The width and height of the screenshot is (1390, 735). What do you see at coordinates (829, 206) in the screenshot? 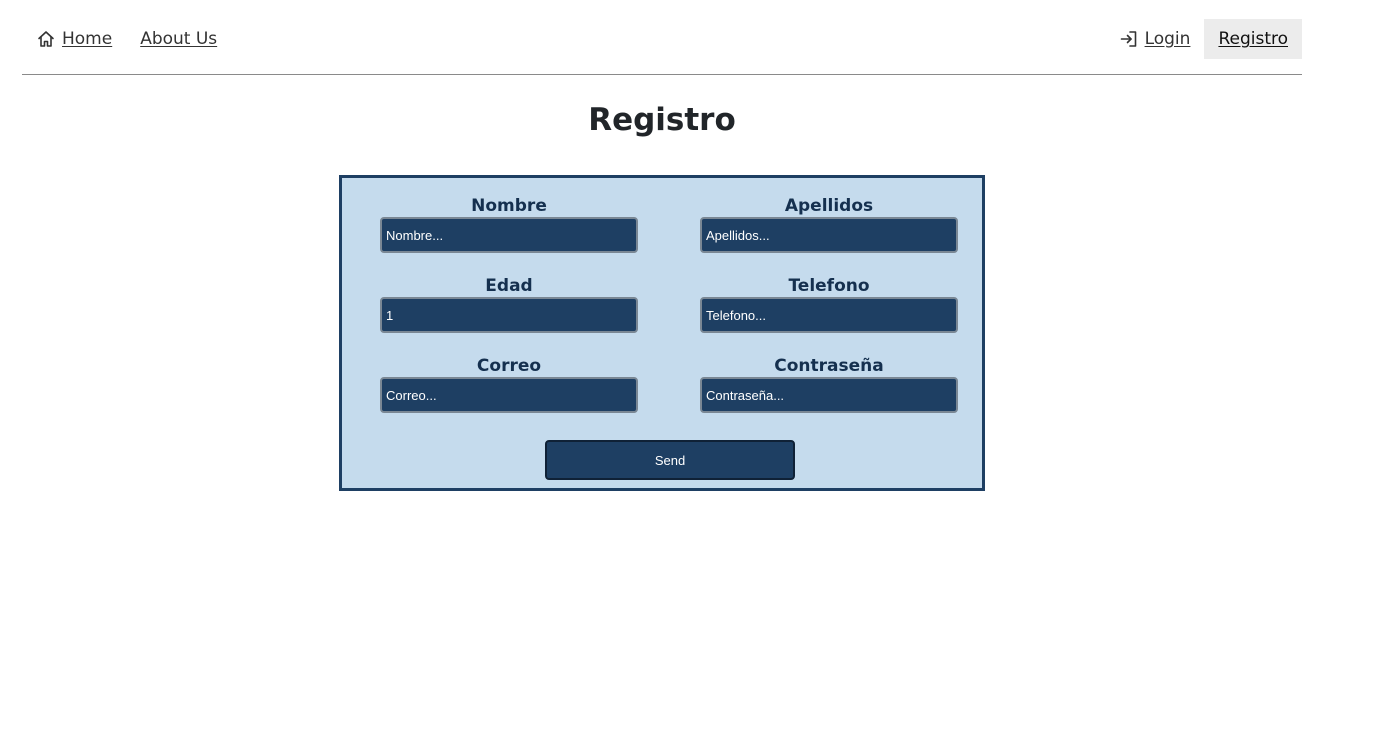
I see `apellidos-label: Apellidos` at bounding box center [829, 206].